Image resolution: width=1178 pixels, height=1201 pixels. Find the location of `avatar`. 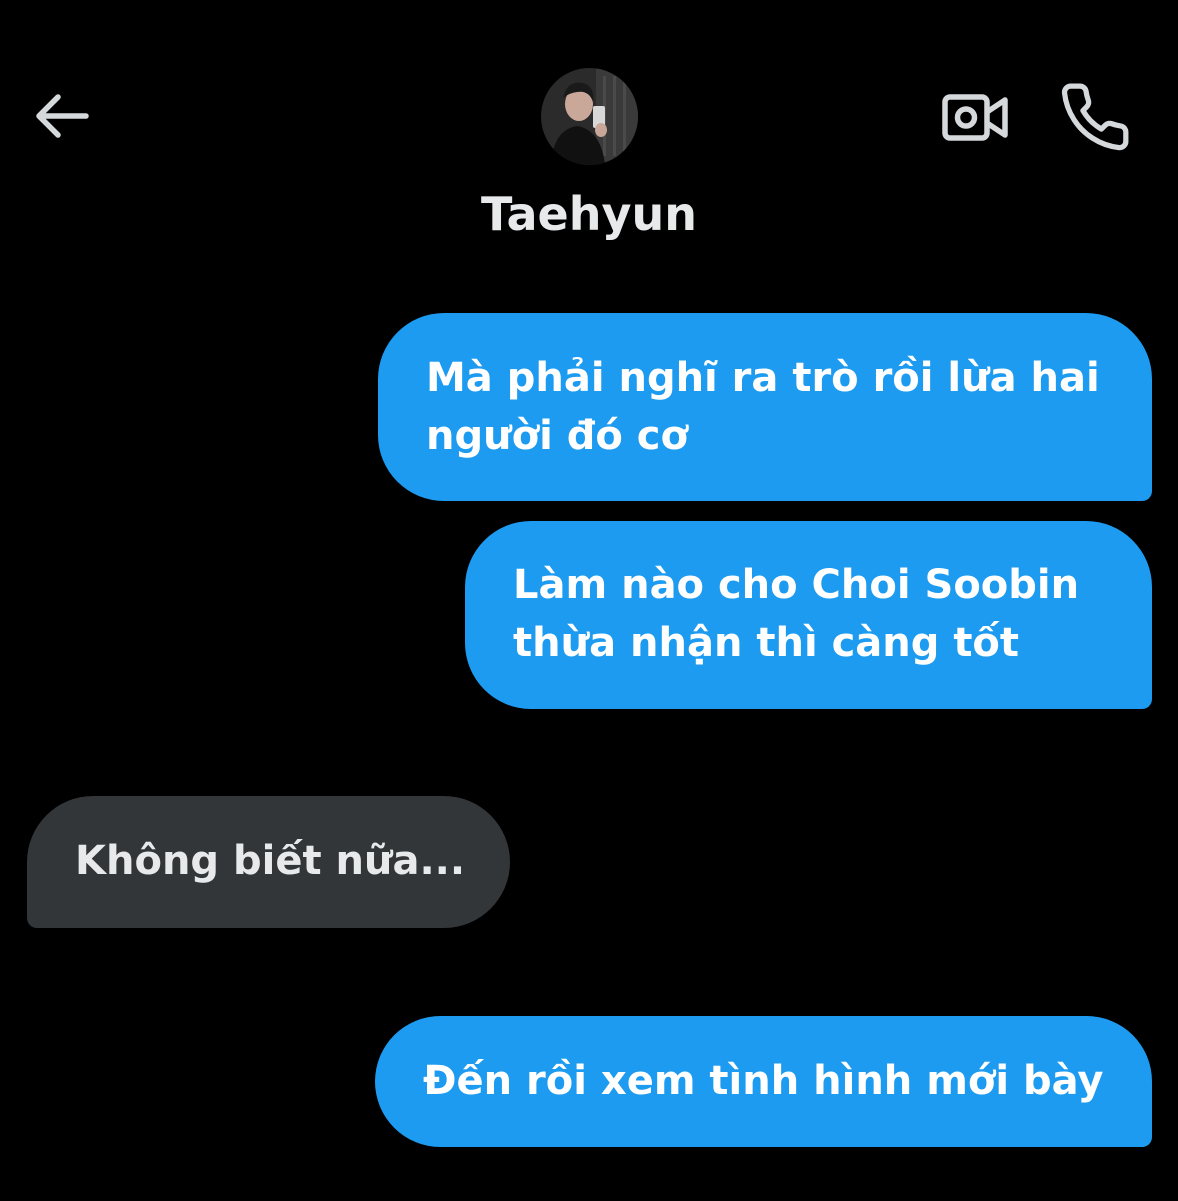

avatar is located at coordinates (589, 116).